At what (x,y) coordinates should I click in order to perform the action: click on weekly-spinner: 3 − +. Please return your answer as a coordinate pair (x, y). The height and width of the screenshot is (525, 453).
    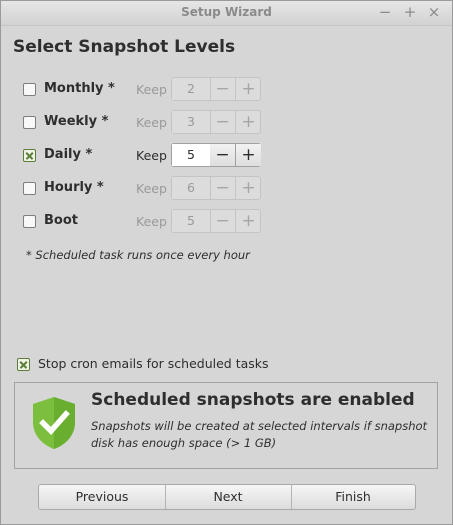
    Looking at the image, I should click on (216, 122).